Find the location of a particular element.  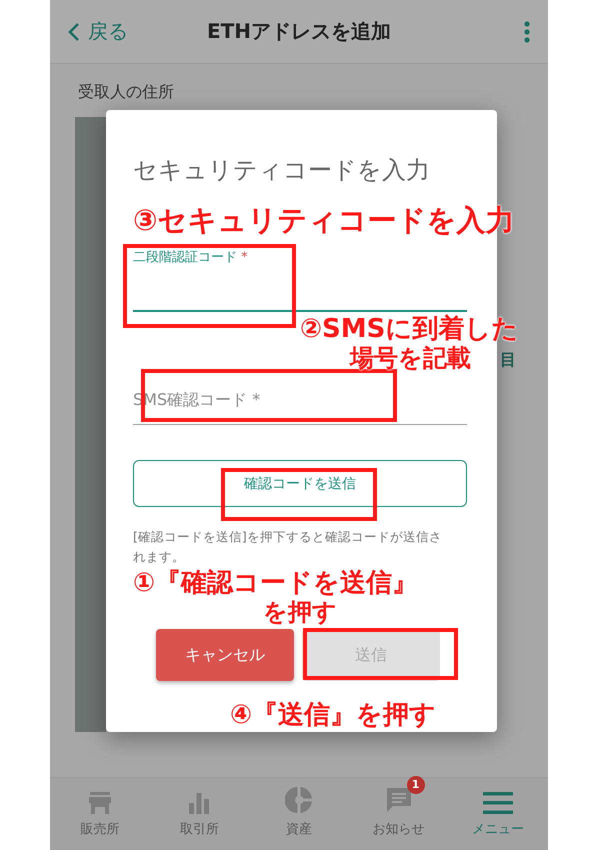

pie-chart-icon is located at coordinates (298, 800).